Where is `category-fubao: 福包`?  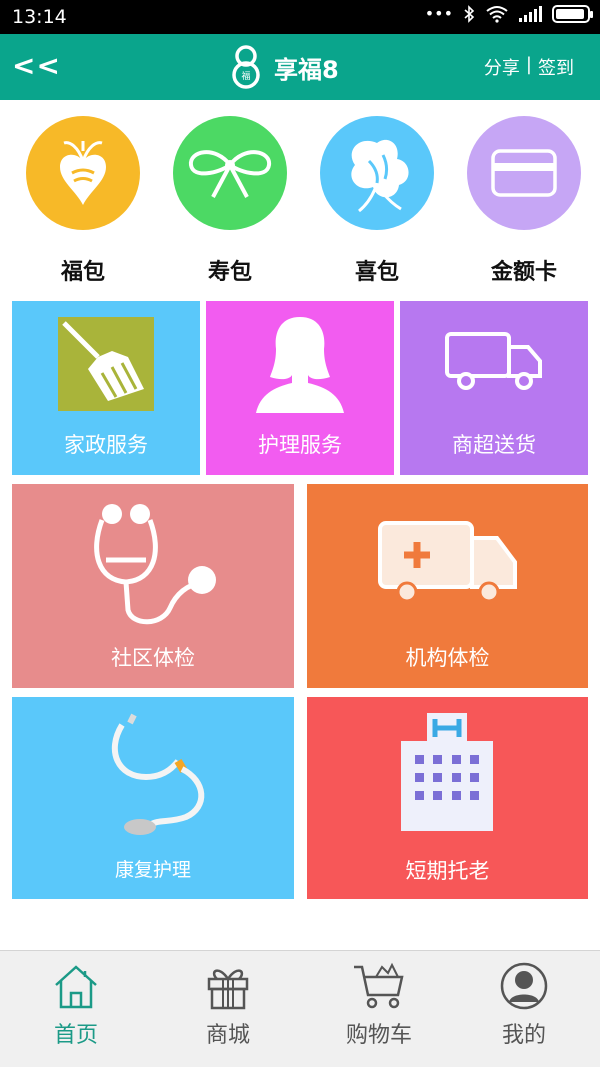 category-fubao: 福包 is located at coordinates (83, 201).